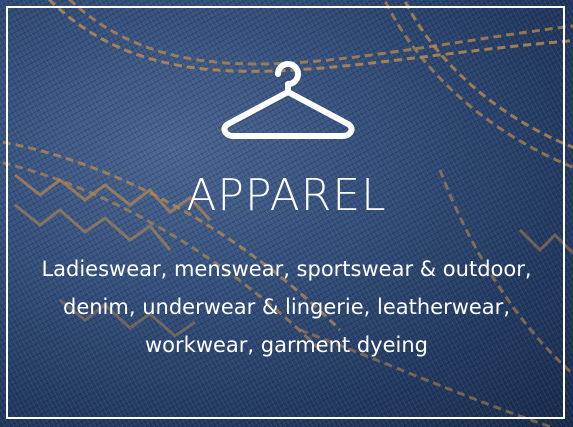 The image size is (573, 427). Describe the element at coordinates (288, 100) in the screenshot. I see `hanger-icon` at that location.